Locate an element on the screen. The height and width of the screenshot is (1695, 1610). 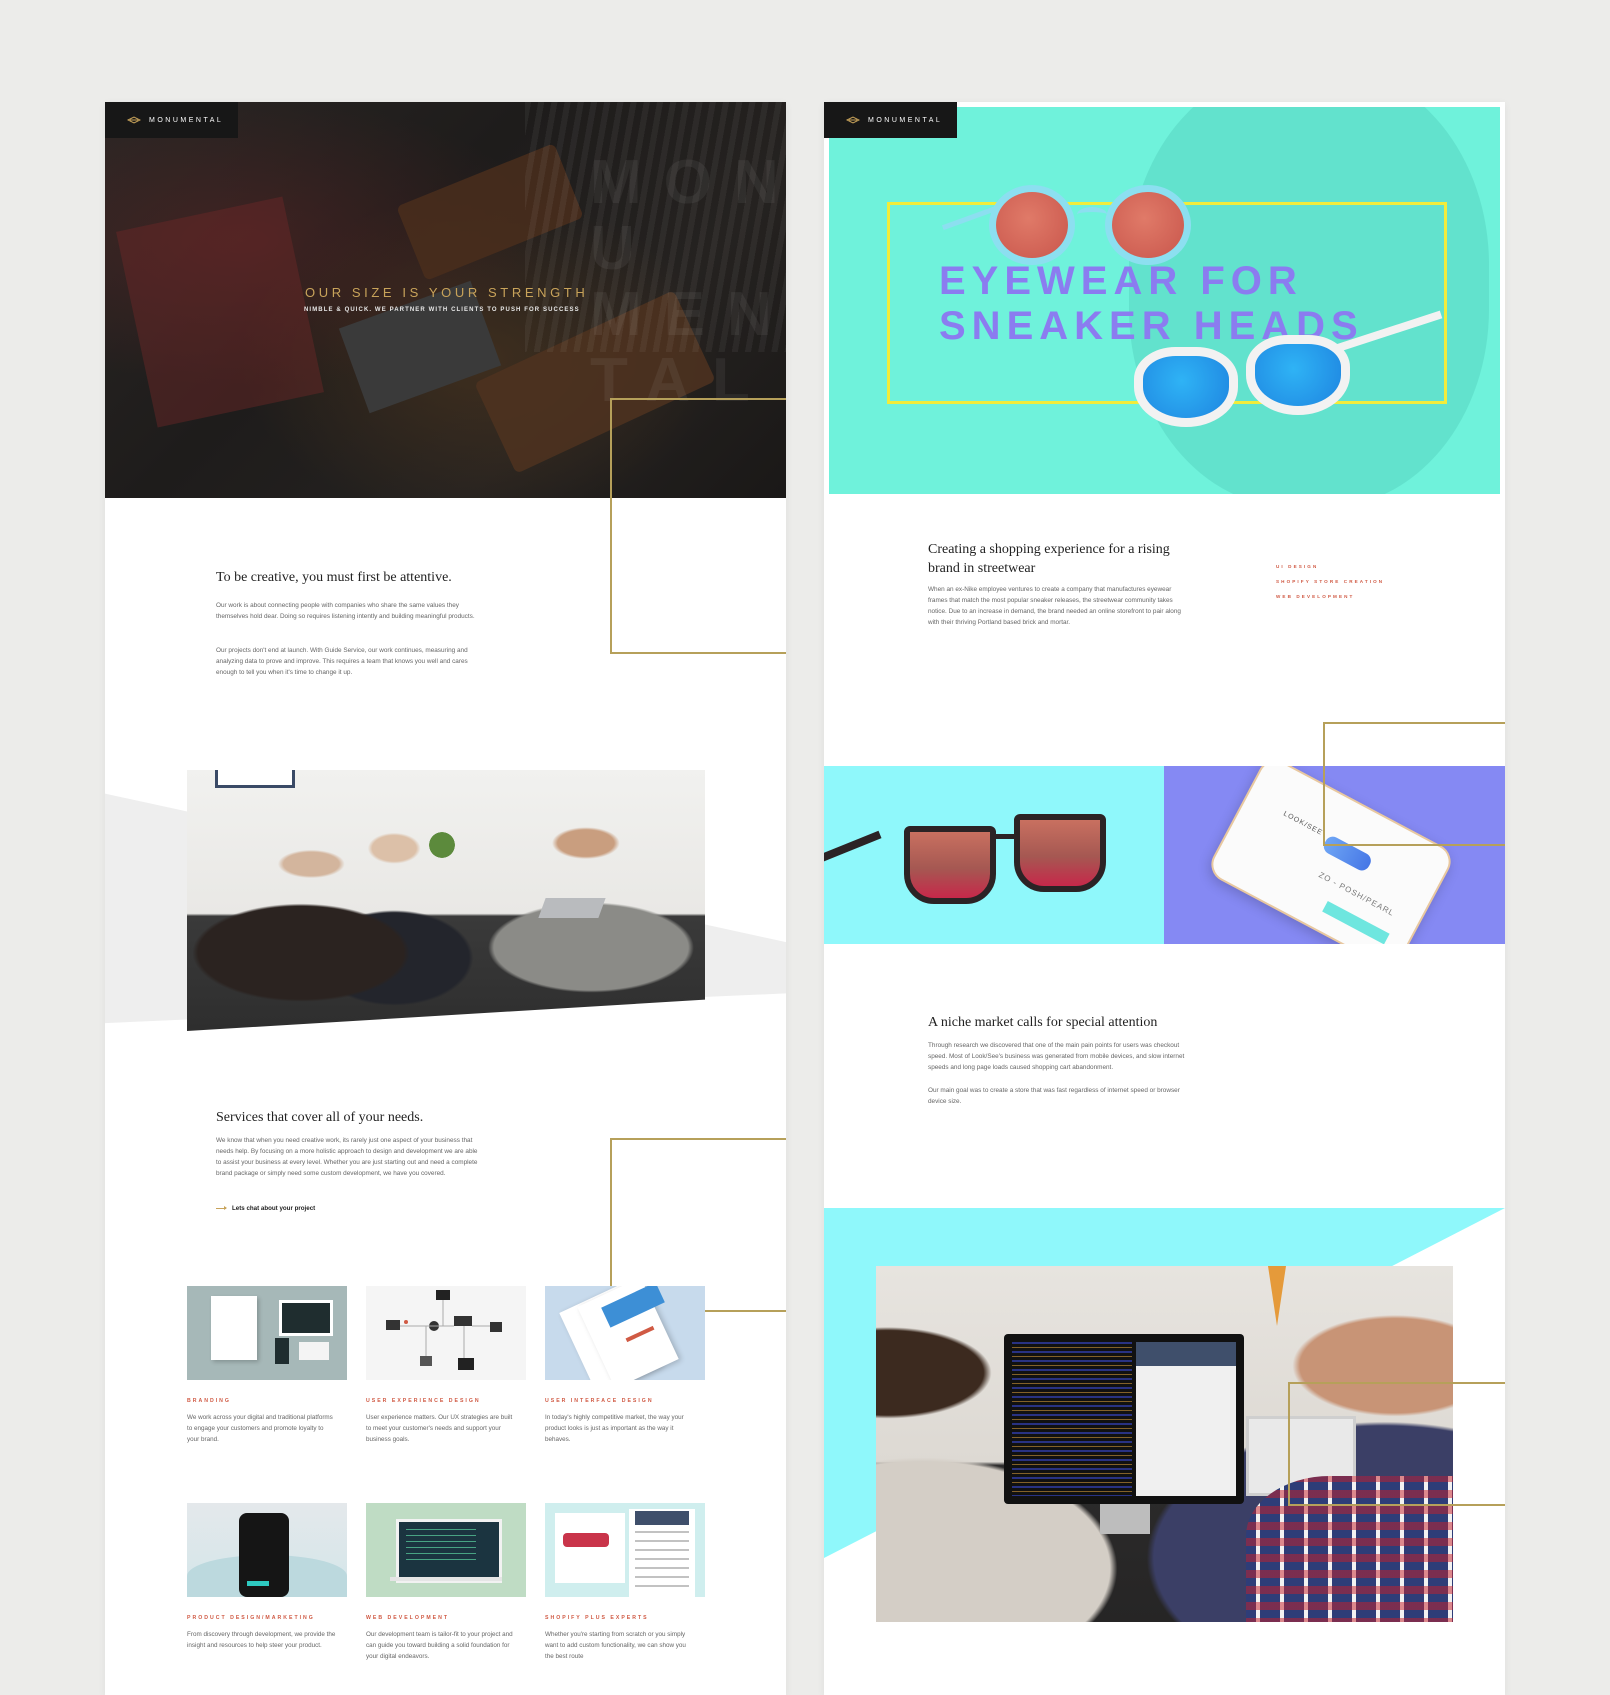
hero-headline-line: EYEWEAR FOR is located at coordinates (1121, 281).